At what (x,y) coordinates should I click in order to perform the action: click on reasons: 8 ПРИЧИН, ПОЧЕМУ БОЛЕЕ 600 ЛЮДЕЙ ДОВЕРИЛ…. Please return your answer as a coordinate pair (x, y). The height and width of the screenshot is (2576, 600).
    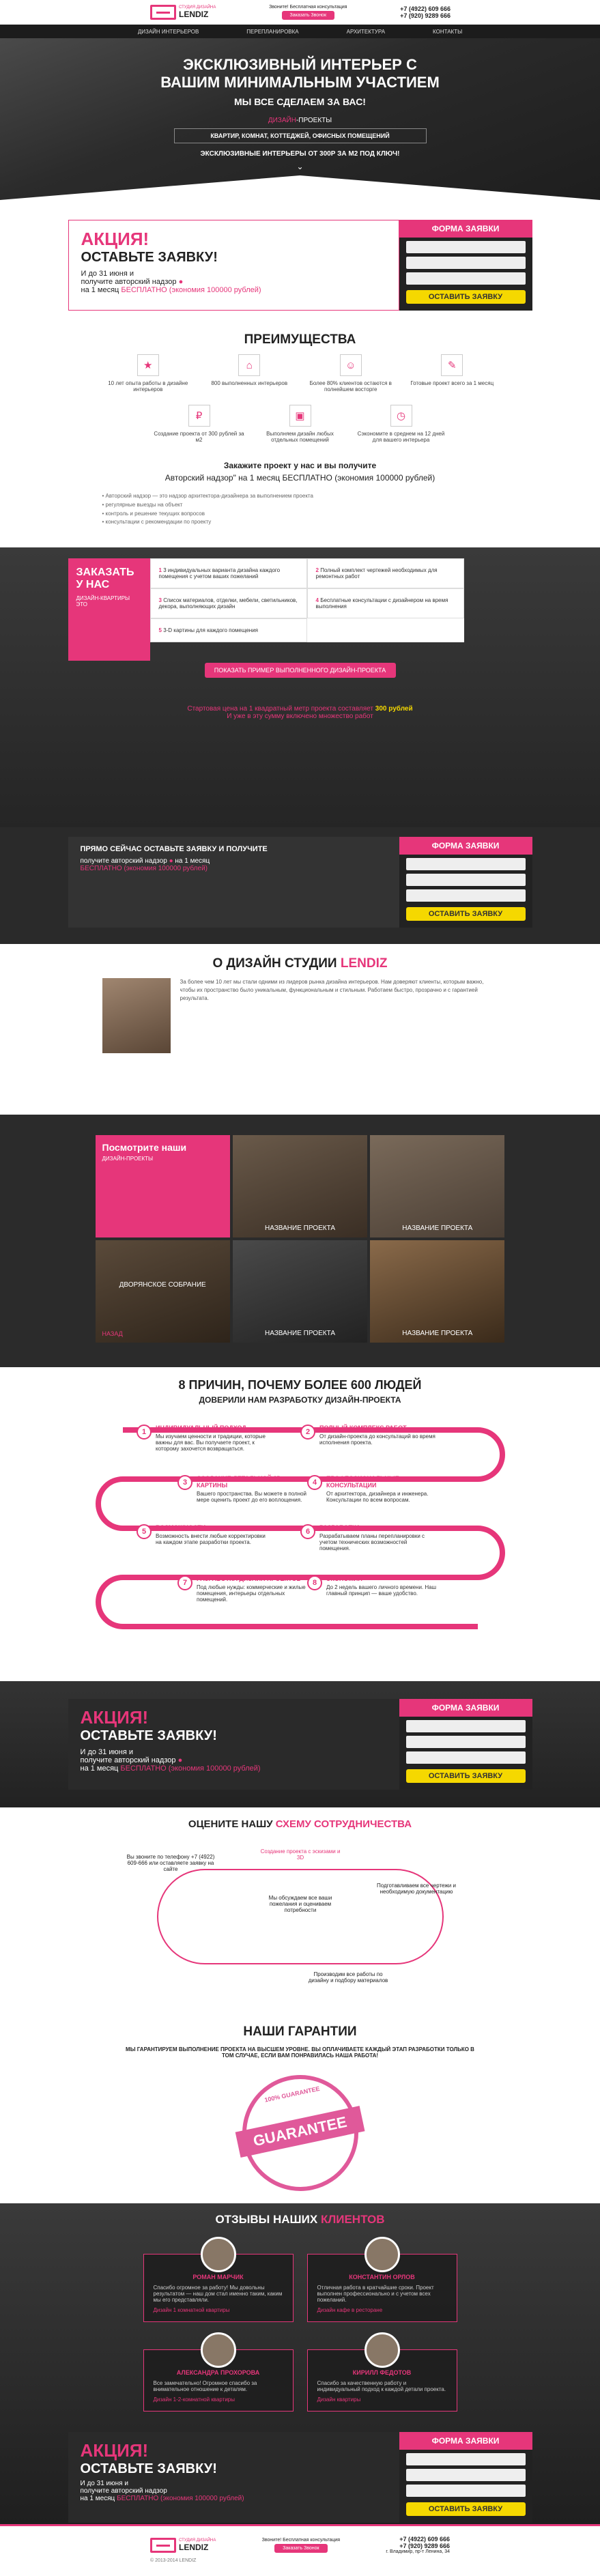
    Looking at the image, I should click on (300, 1524).